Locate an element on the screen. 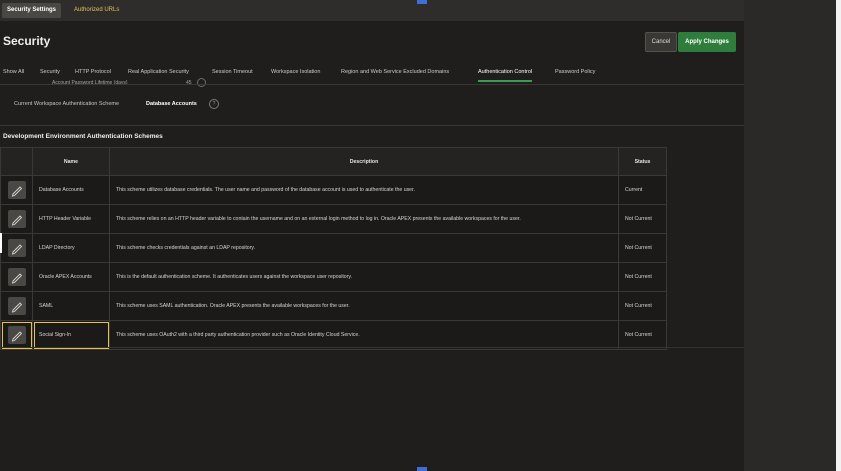  cancel-button: Cancel is located at coordinates (661, 42).